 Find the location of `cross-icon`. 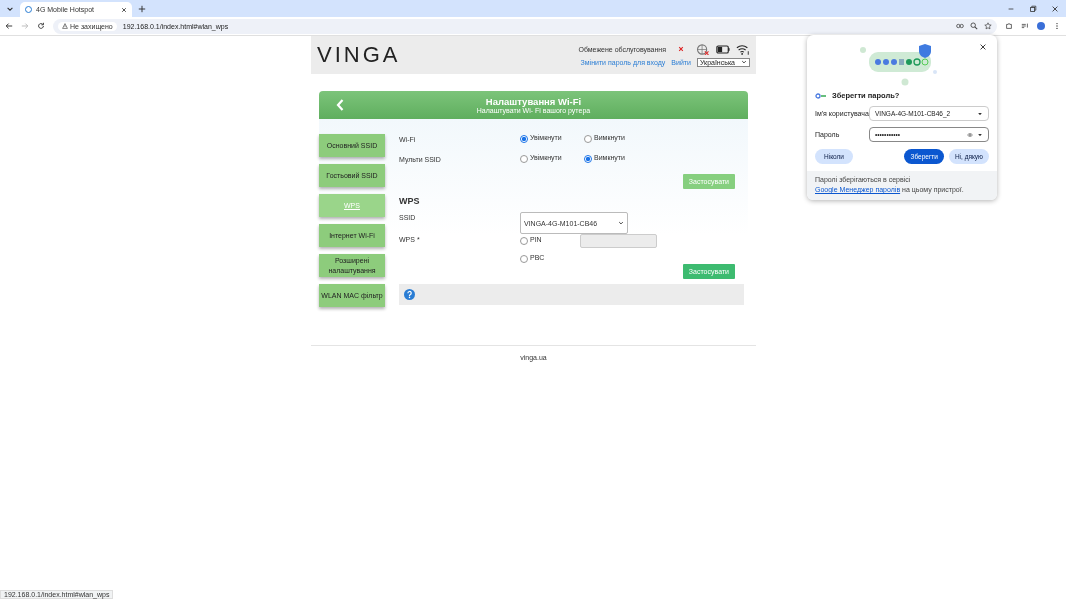

cross-icon is located at coordinates (681, 49).